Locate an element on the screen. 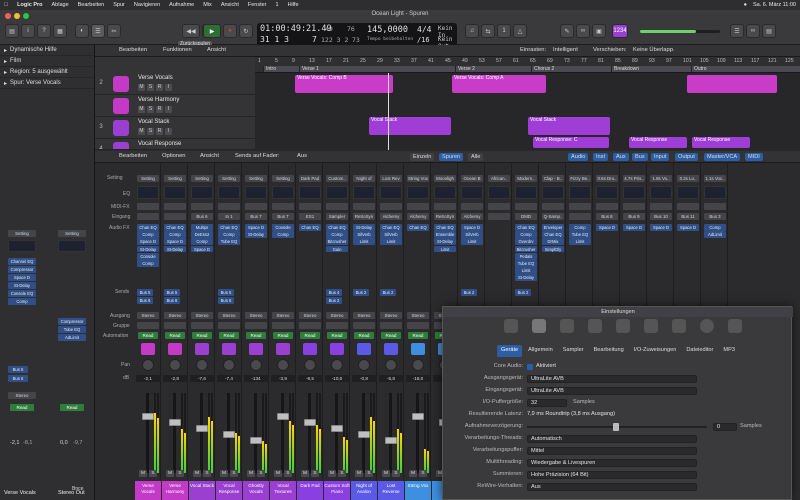 The width and height of the screenshot is (800, 500). channel-name: Vocal Textures is located at coordinates (283, 490).